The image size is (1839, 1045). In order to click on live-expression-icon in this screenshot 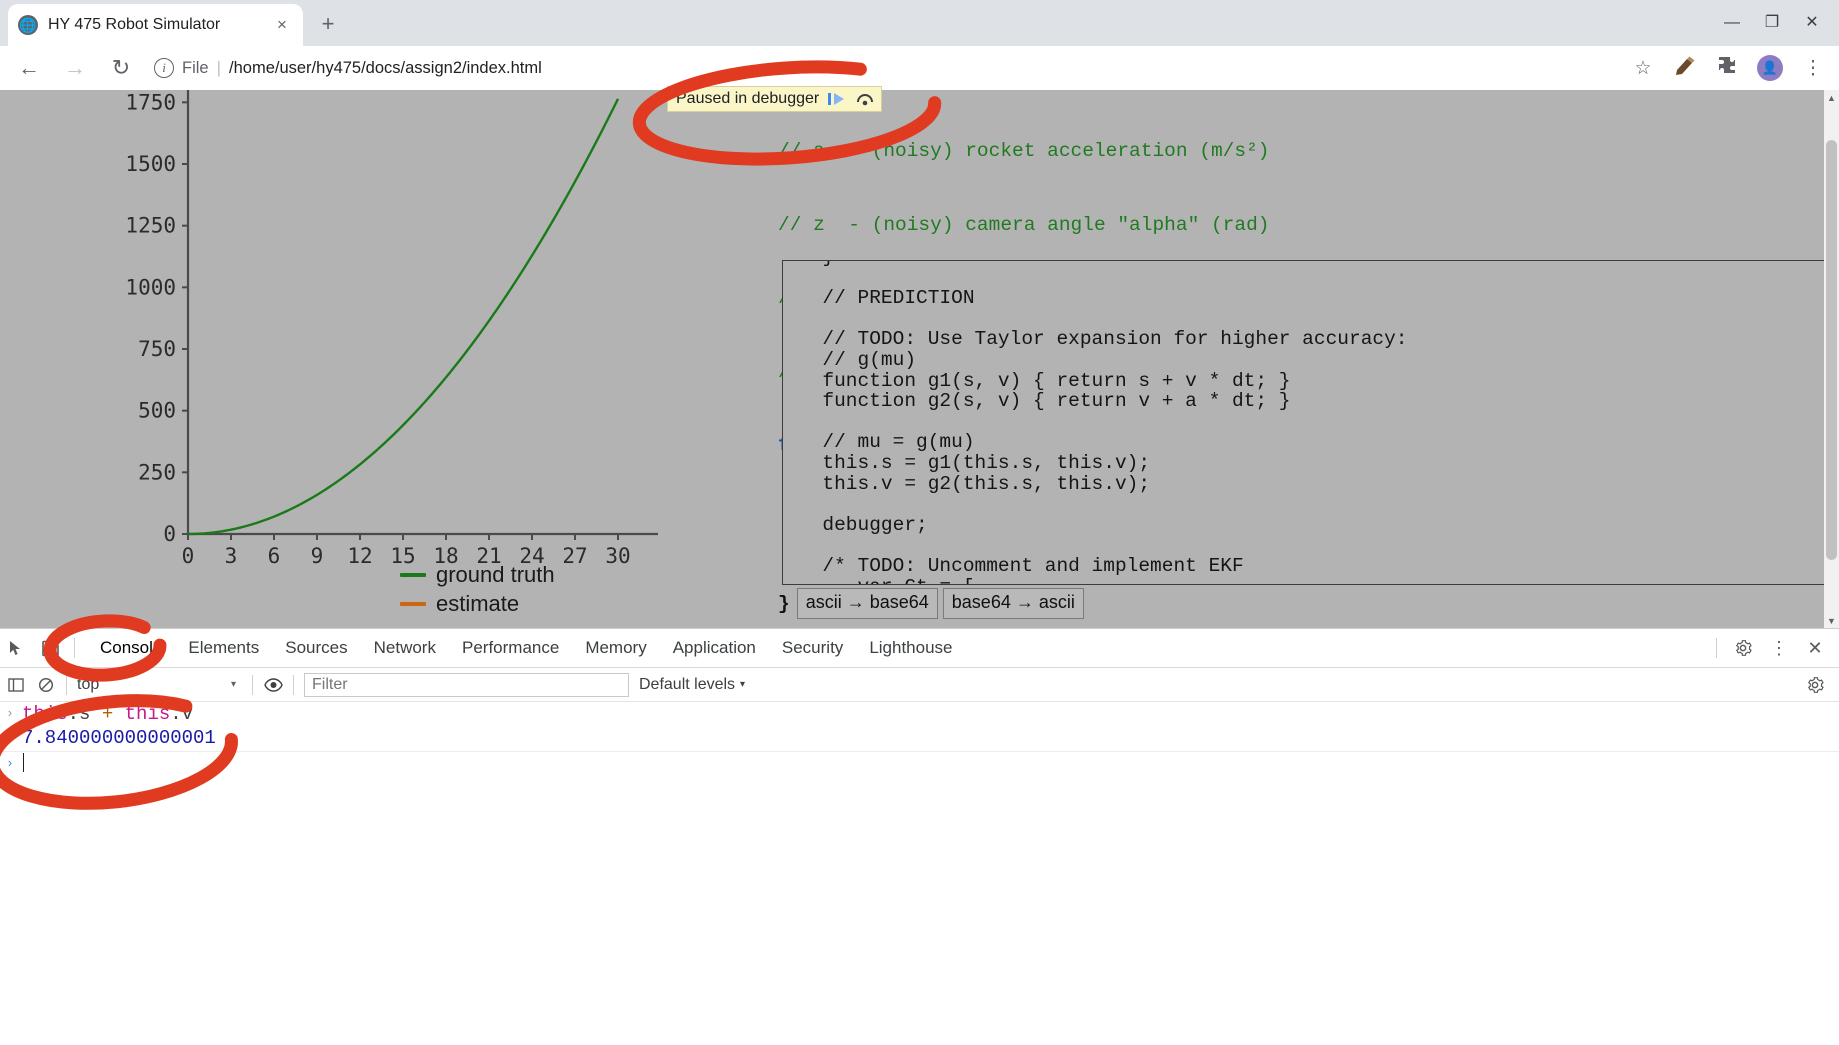, I will do `click(273, 685)`.